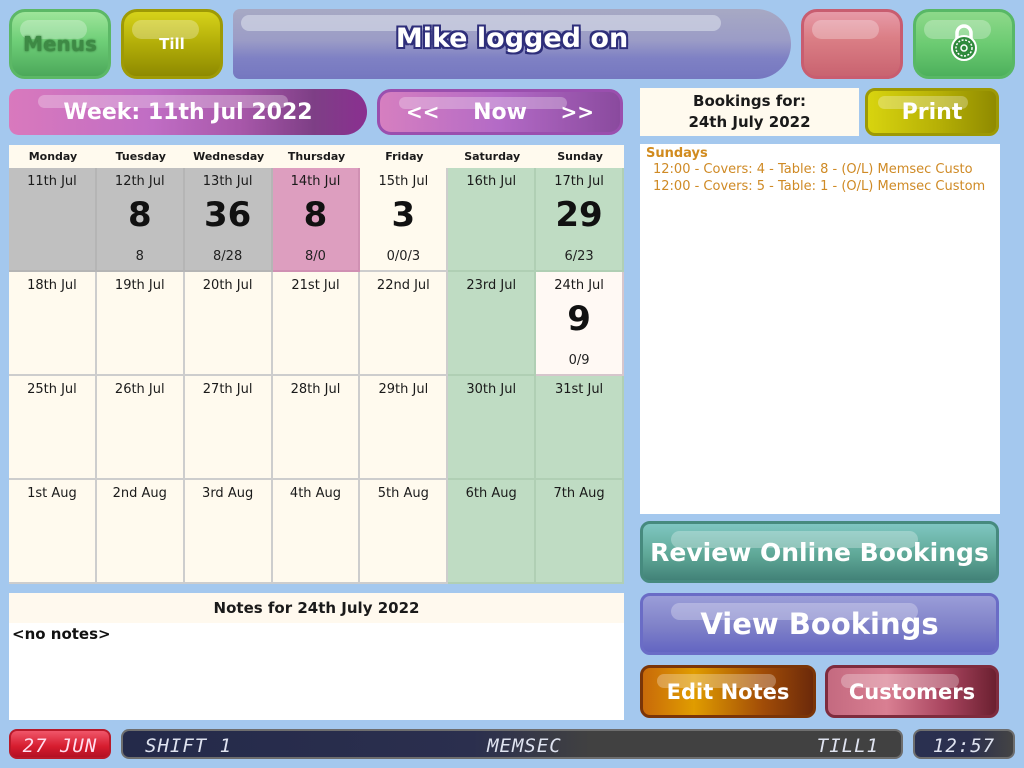 The height and width of the screenshot is (768, 1024). Describe the element at coordinates (52, 389) in the screenshot. I see `day-date: 25th Jul` at that location.